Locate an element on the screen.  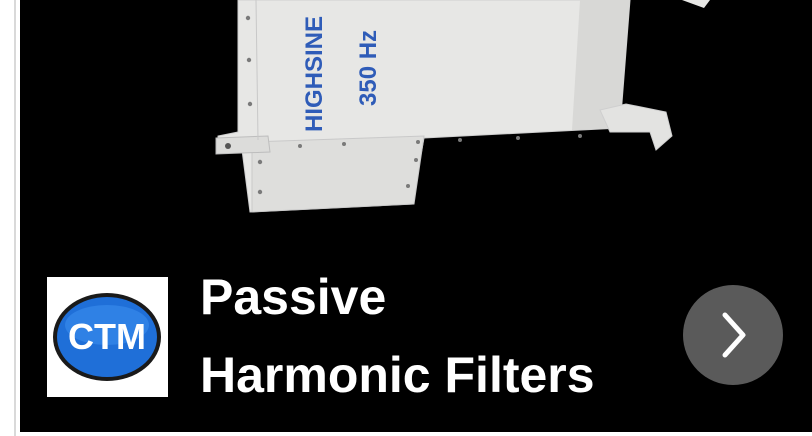
product-title-line2: Harmonic Filters is located at coordinates (397, 375).